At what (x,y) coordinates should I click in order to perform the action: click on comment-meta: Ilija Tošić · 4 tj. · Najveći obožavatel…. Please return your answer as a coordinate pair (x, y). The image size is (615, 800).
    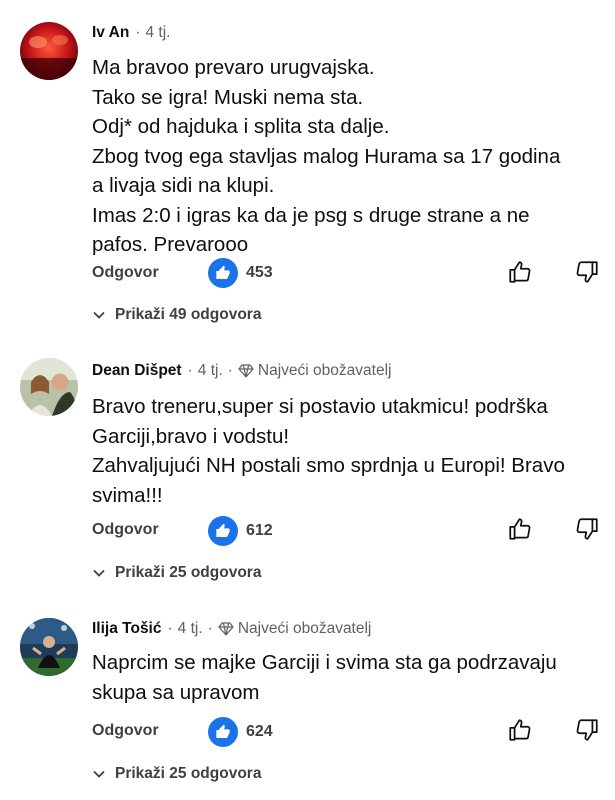
    Looking at the image, I should click on (231, 629).